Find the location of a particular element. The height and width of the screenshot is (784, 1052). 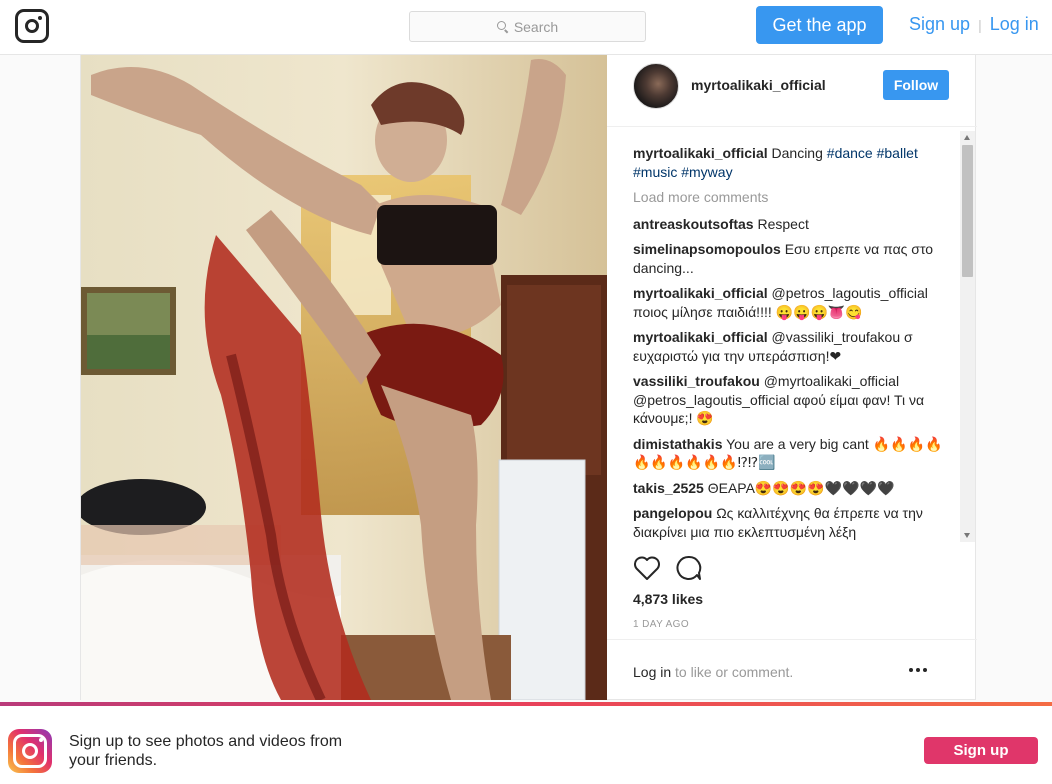

log-in-link: Log in is located at coordinates (1014, 24).